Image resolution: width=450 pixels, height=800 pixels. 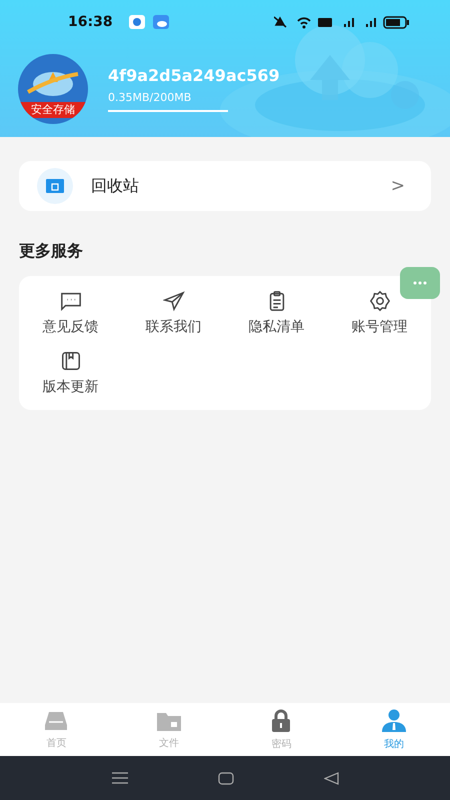 I want to click on home-icon, so click(x=226, y=778).